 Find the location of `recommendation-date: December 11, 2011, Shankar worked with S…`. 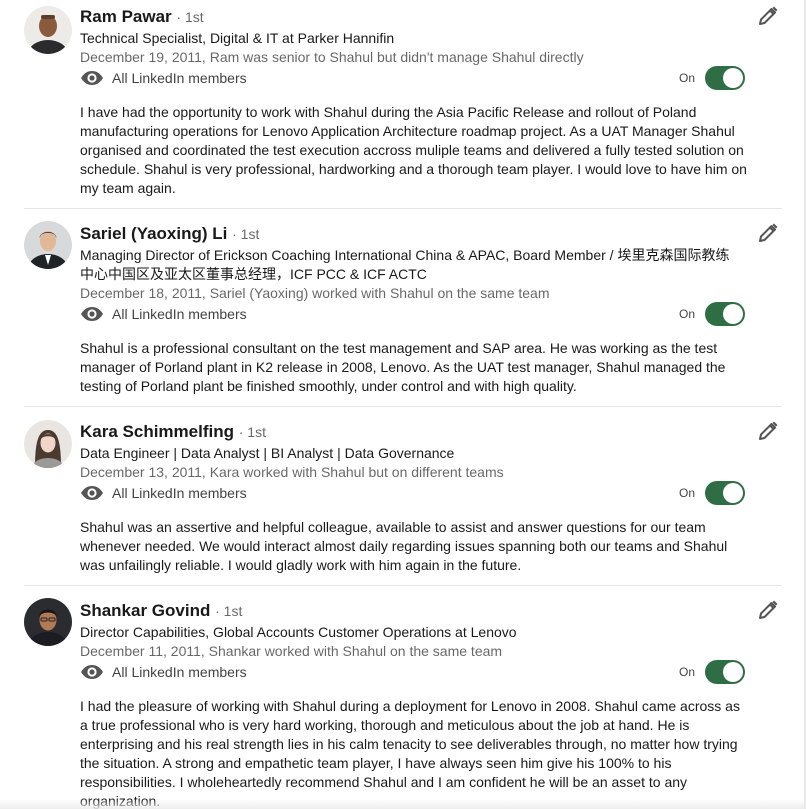

recommendation-date: December 11, 2011, Shankar worked with S… is located at coordinates (291, 651).